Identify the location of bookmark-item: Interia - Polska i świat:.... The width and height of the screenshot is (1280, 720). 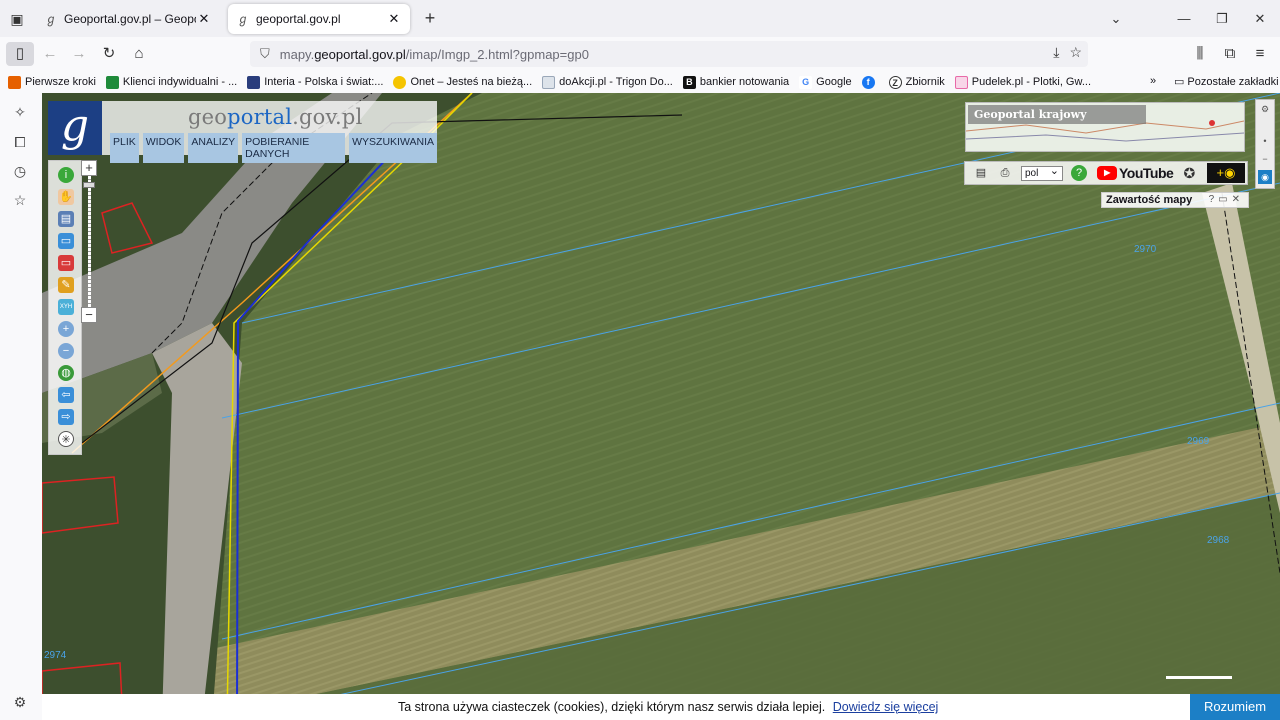
(315, 82).